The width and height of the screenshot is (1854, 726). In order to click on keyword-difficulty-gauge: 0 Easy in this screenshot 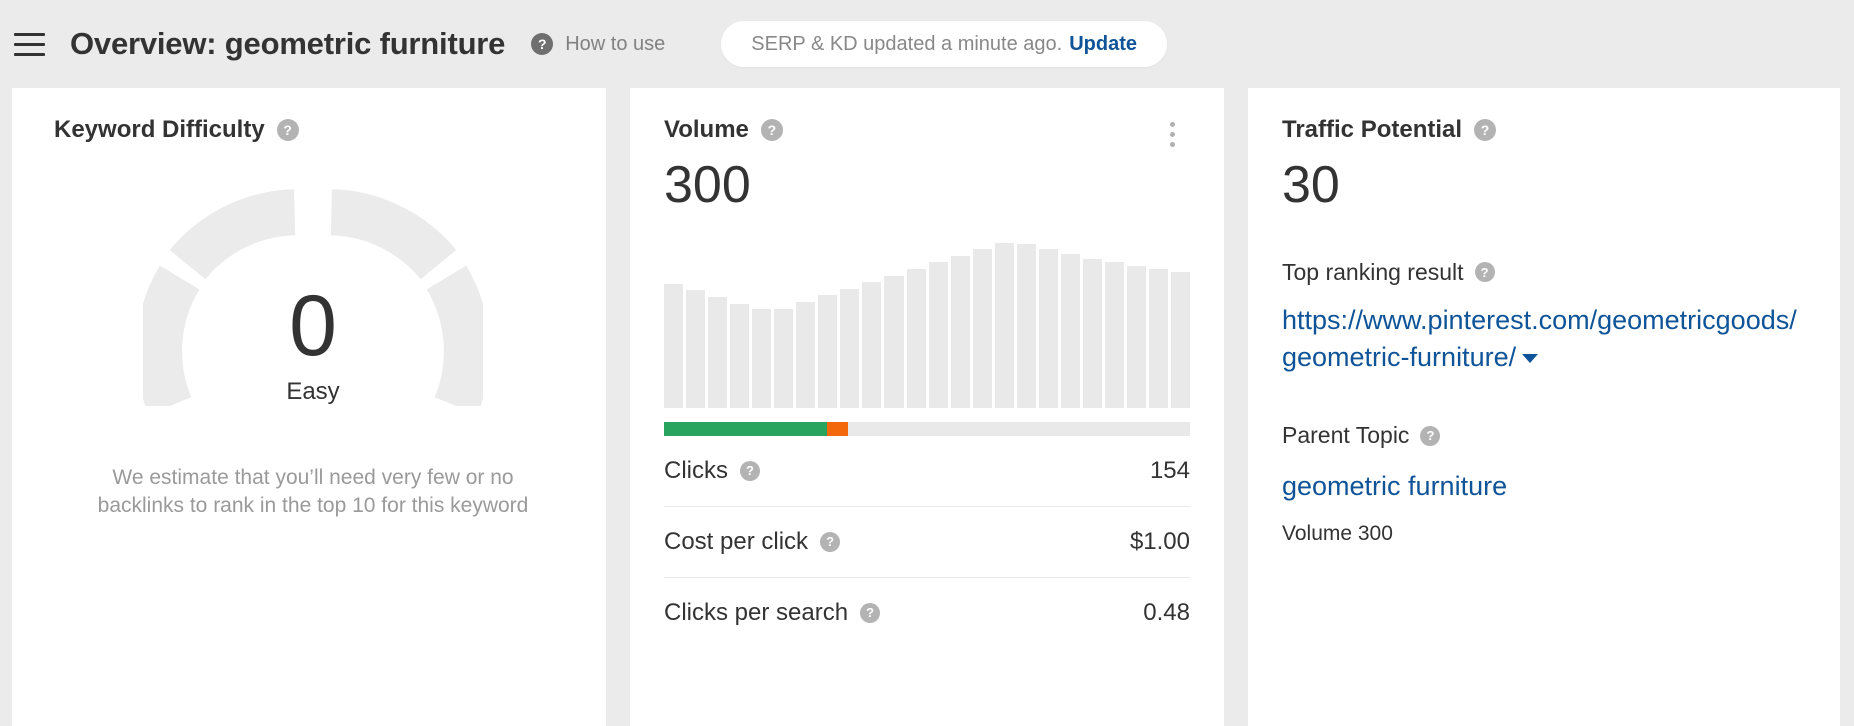, I will do `click(313, 297)`.